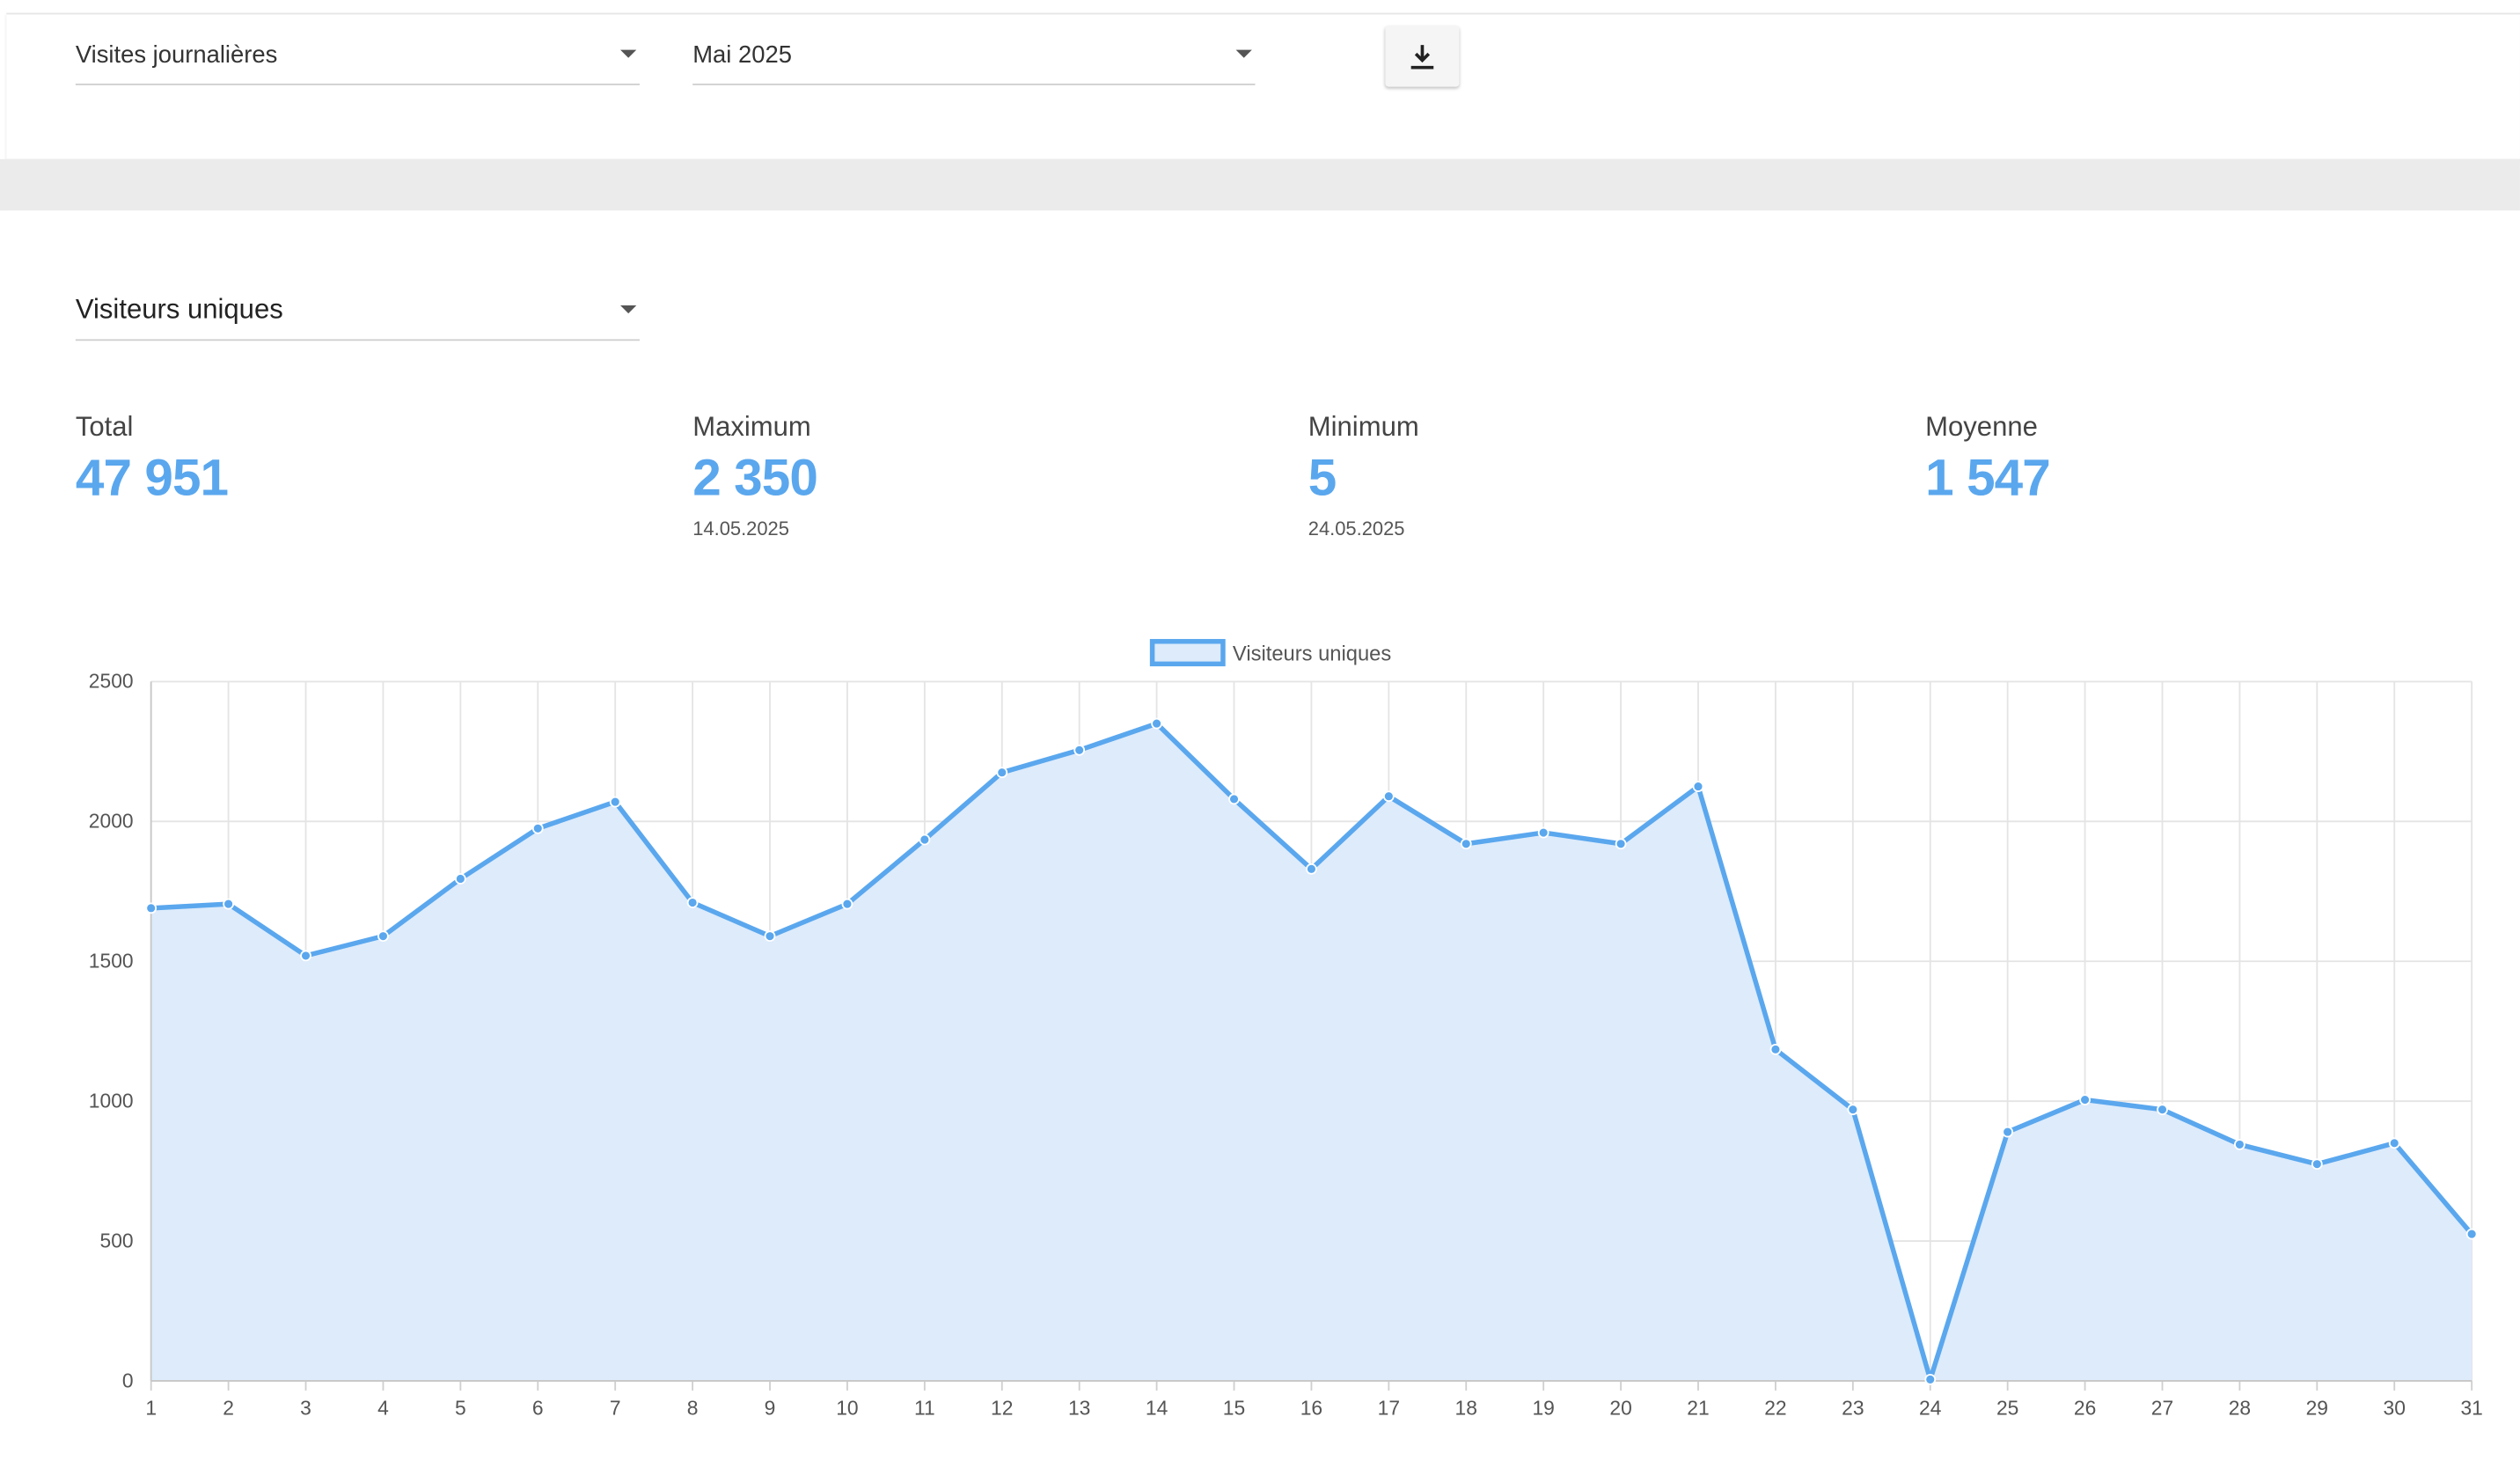  Describe the element at coordinates (2085, 1407) in the screenshot. I see `x-tick-label: 26` at that location.